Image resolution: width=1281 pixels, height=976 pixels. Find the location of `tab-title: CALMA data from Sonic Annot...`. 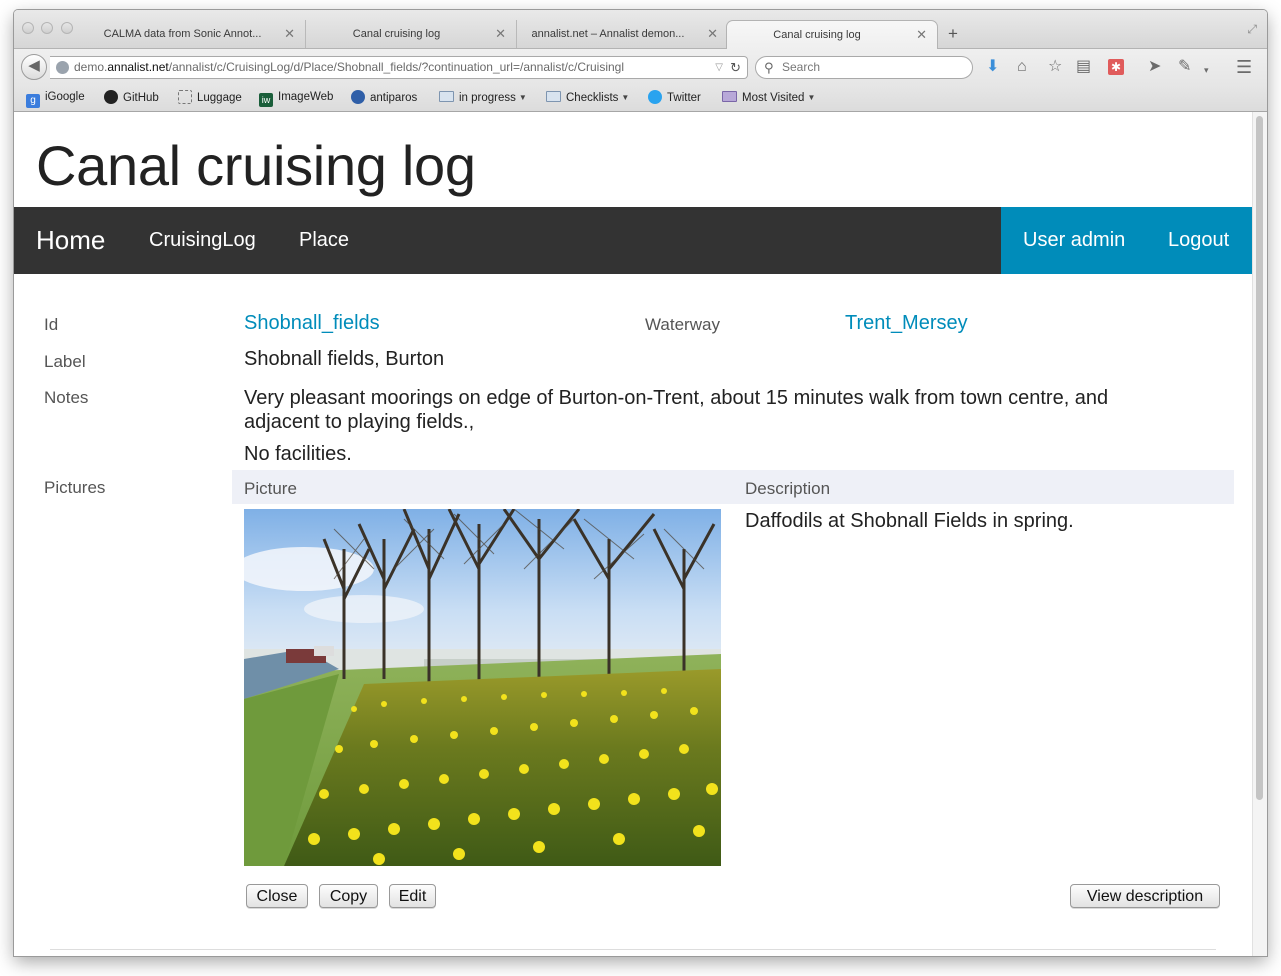

tab-title: CALMA data from Sonic Annot... is located at coordinates (182, 34).